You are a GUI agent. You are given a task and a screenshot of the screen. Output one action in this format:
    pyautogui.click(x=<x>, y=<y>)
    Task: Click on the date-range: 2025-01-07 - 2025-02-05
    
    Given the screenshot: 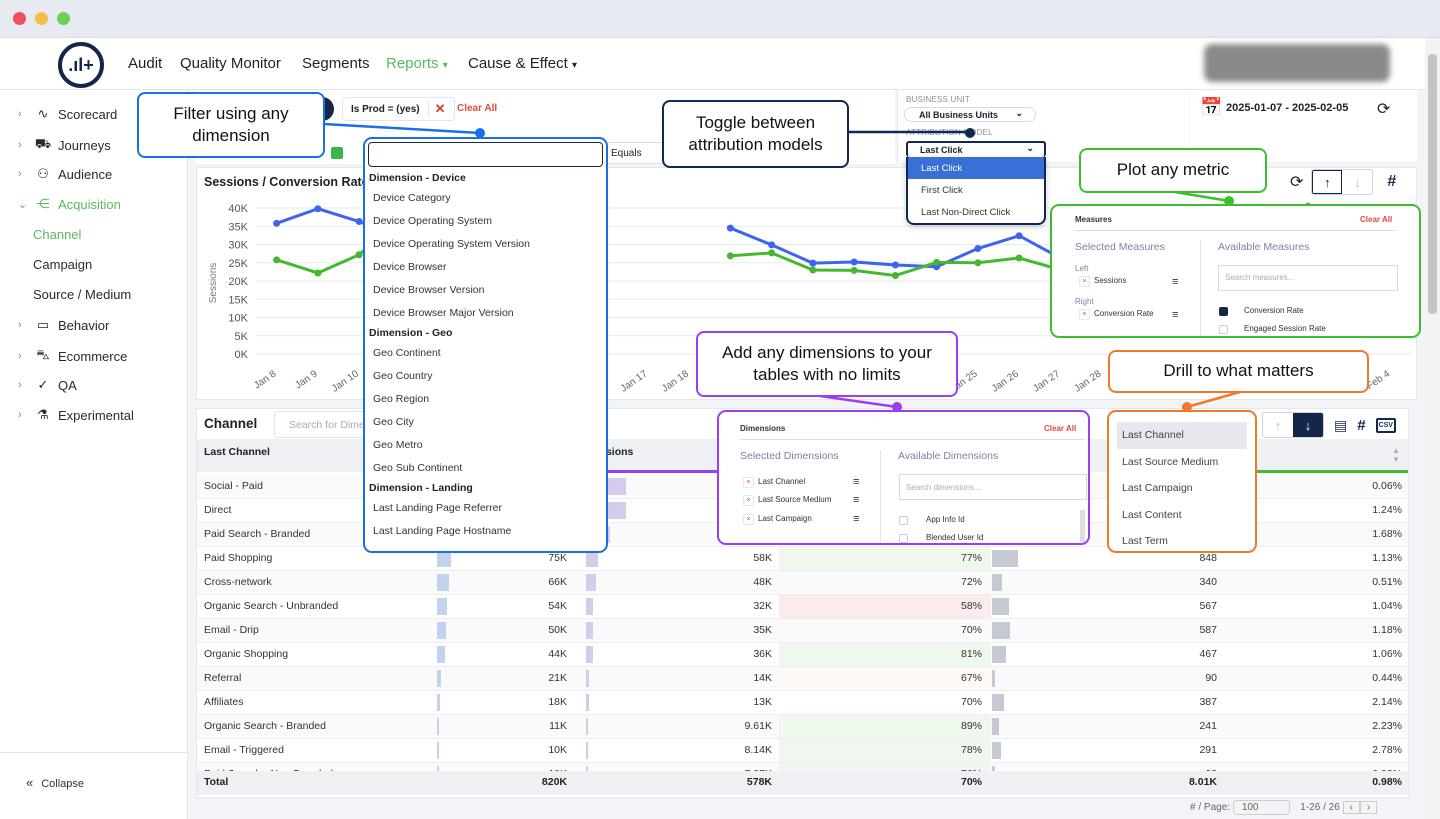 What is the action you would take?
    pyautogui.click(x=1287, y=108)
    